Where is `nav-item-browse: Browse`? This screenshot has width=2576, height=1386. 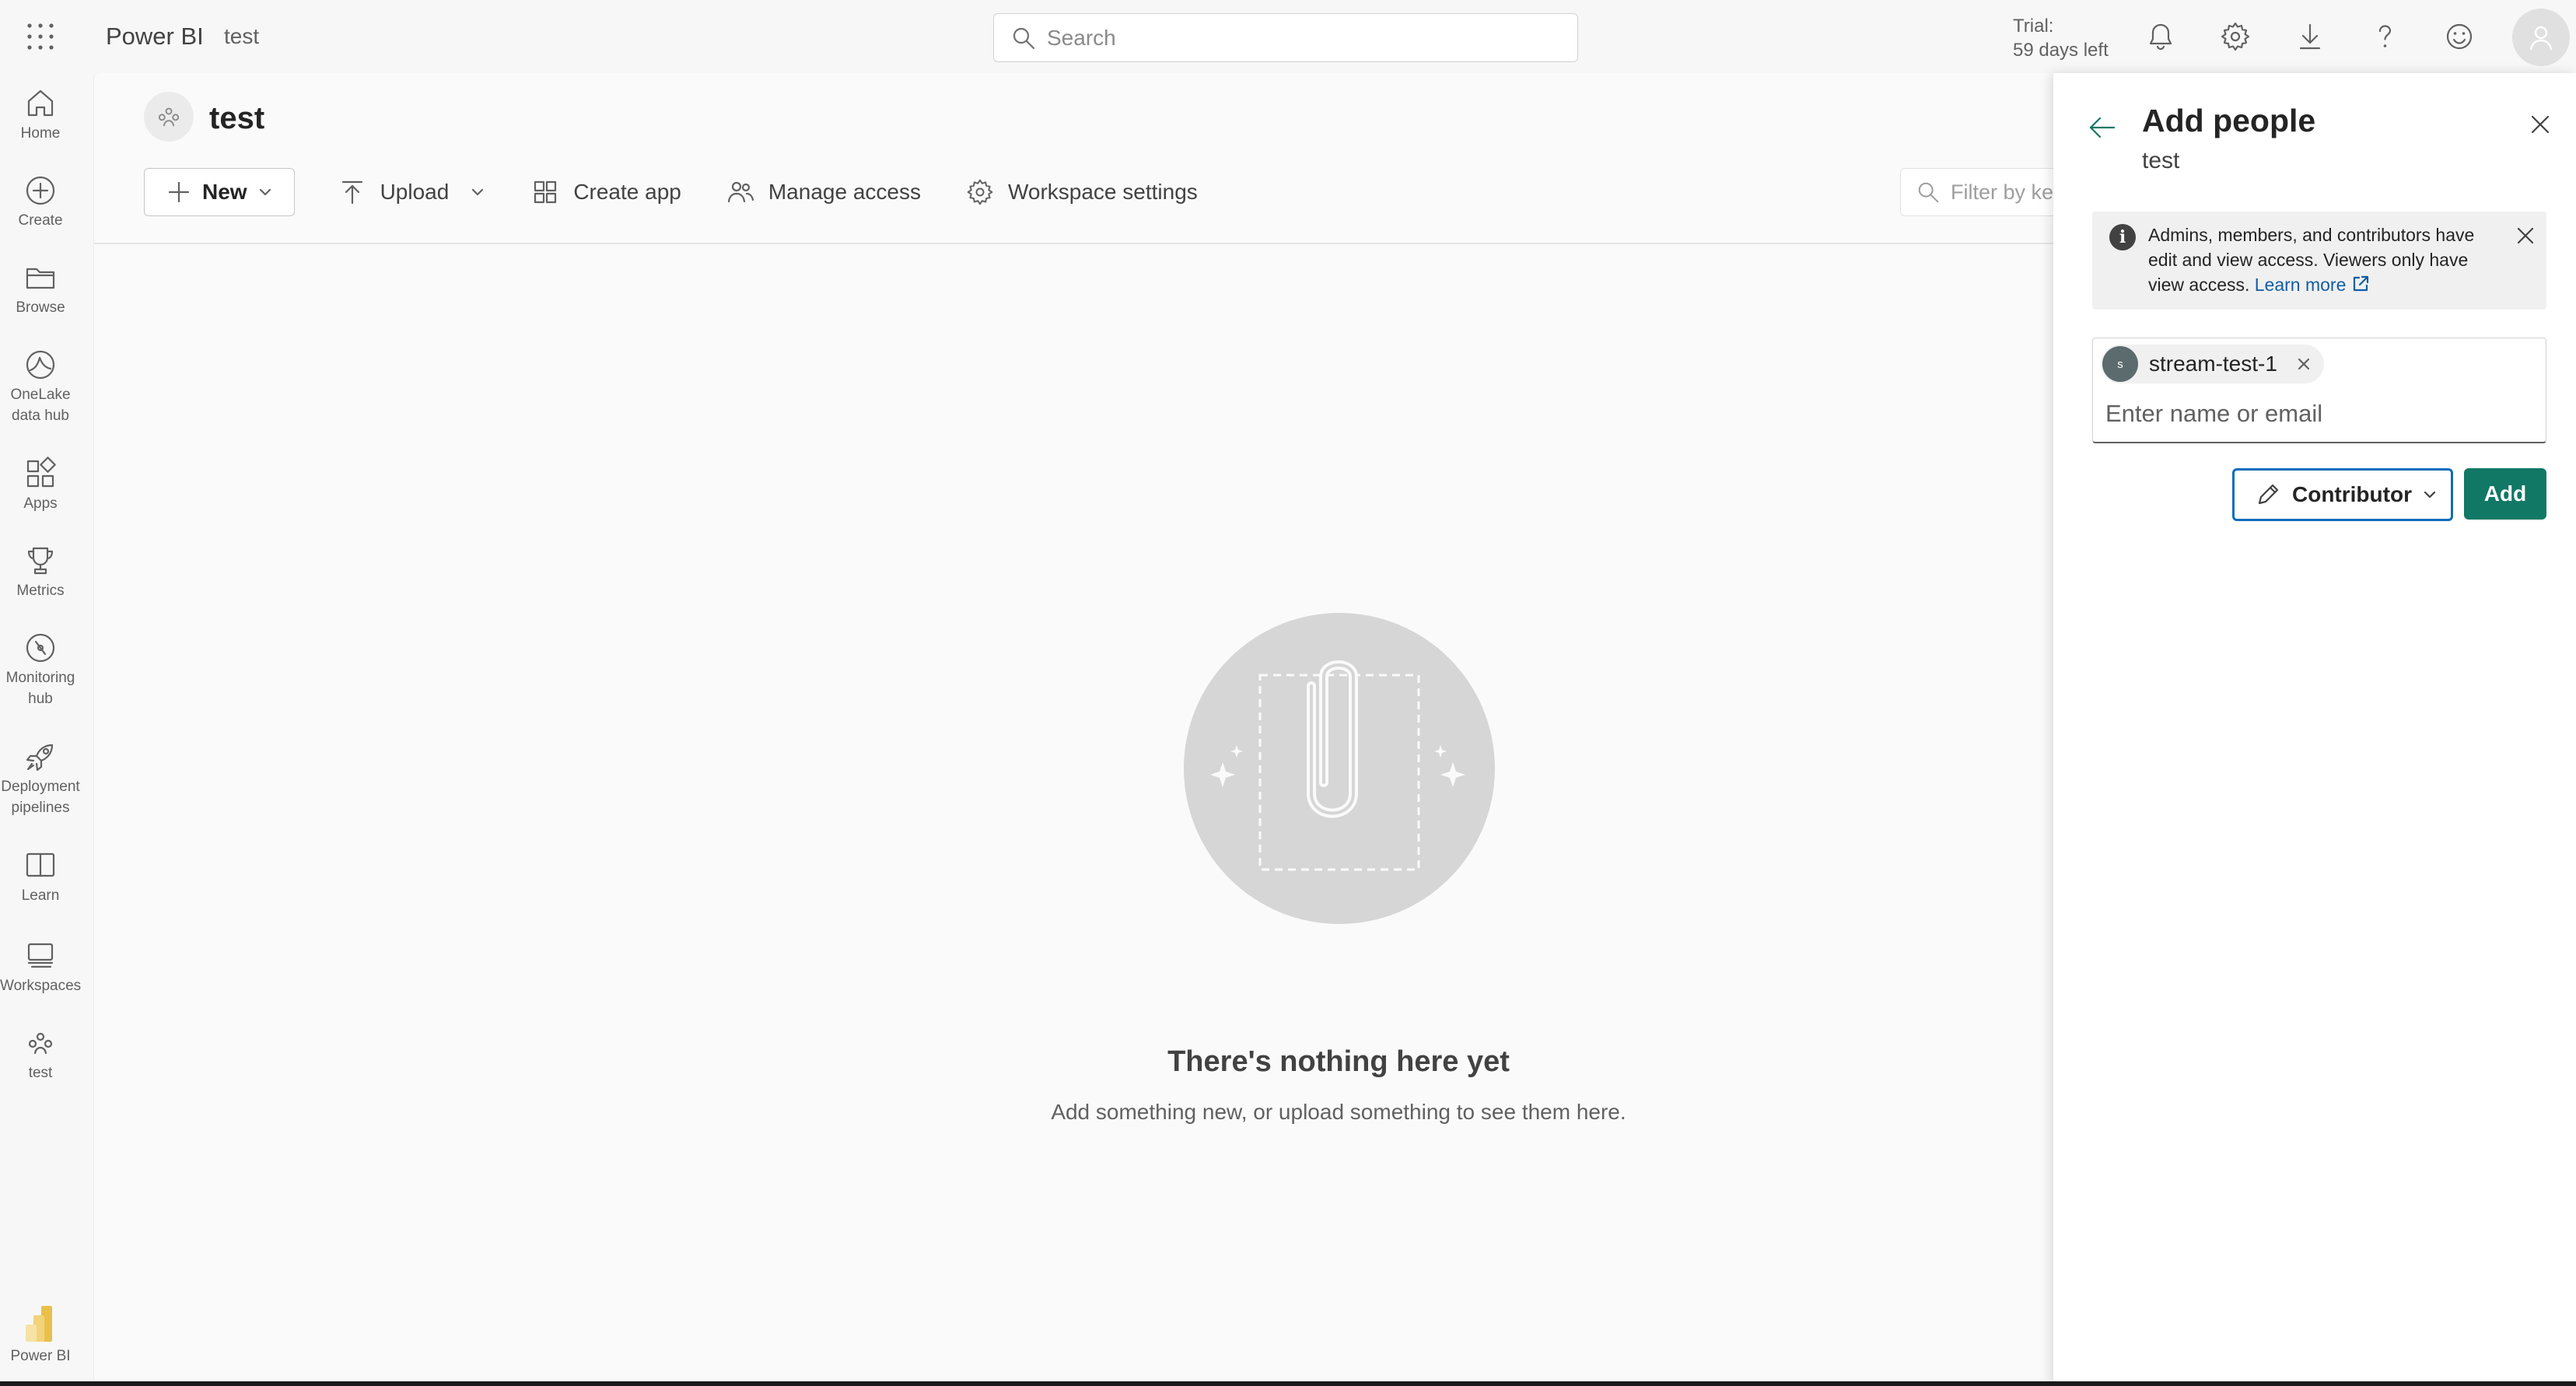 nav-item-browse: Browse is located at coordinates (41, 289).